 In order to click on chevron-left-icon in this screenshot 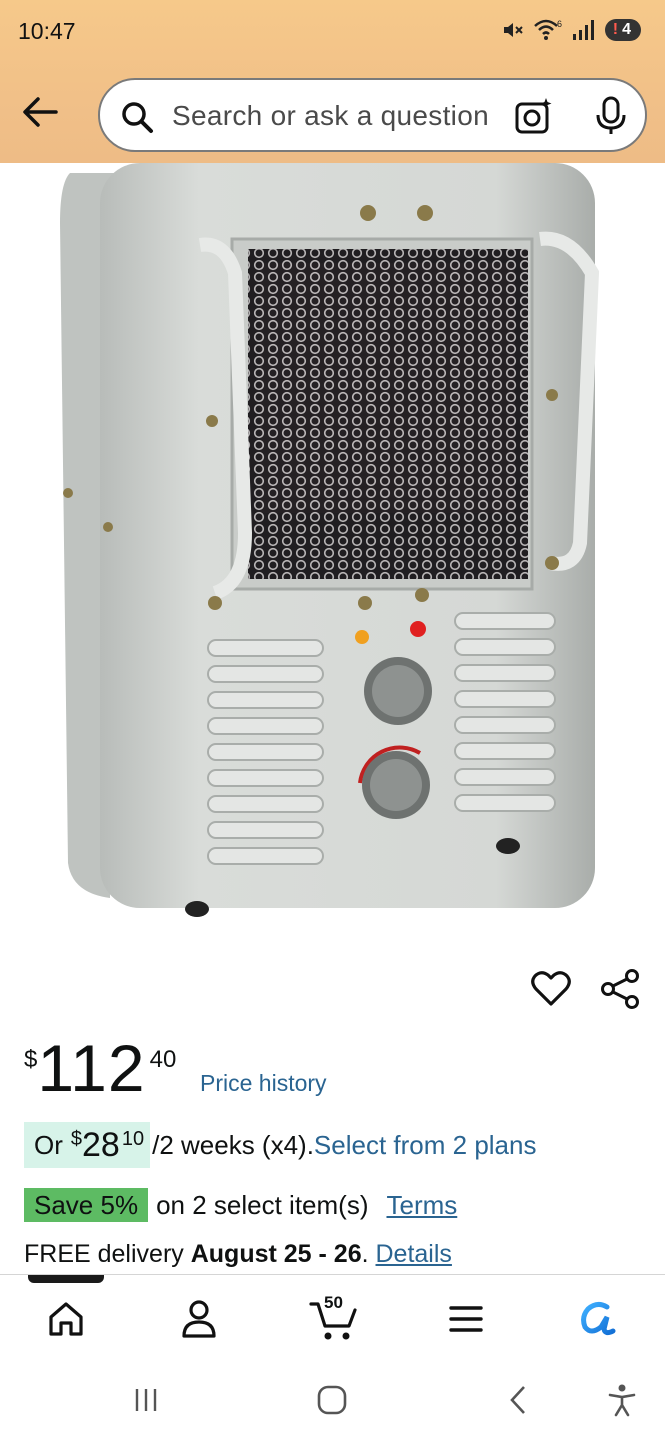, I will do `click(517, 1400)`.